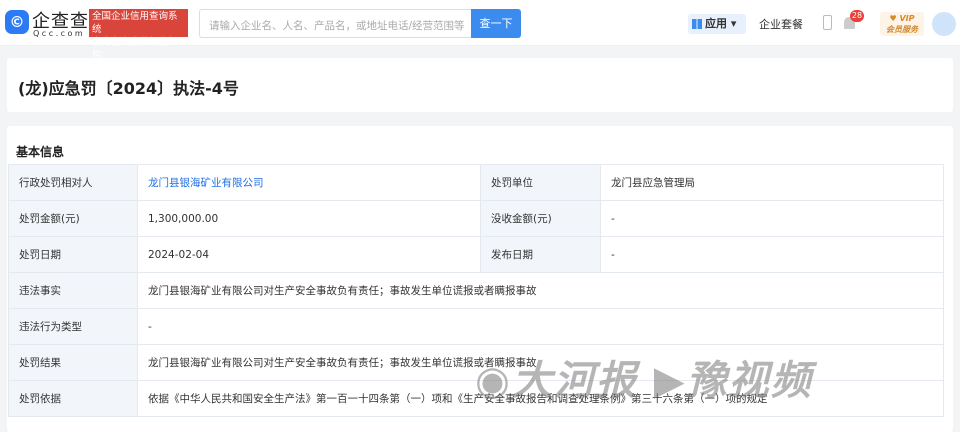  Describe the element at coordinates (73, 398) in the screenshot. I see `cell-label: 处罚依据` at that location.